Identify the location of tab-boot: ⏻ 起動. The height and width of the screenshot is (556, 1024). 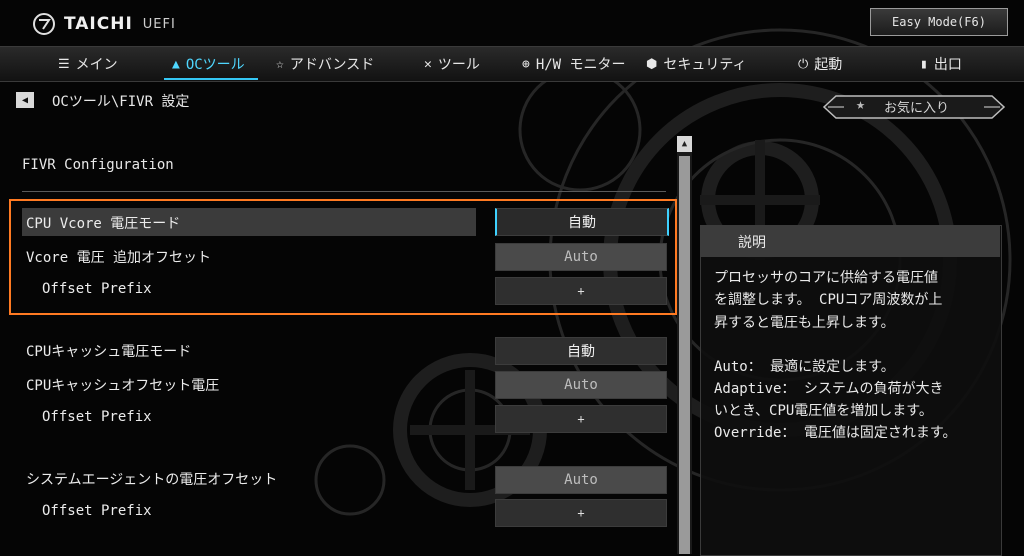
(820, 64).